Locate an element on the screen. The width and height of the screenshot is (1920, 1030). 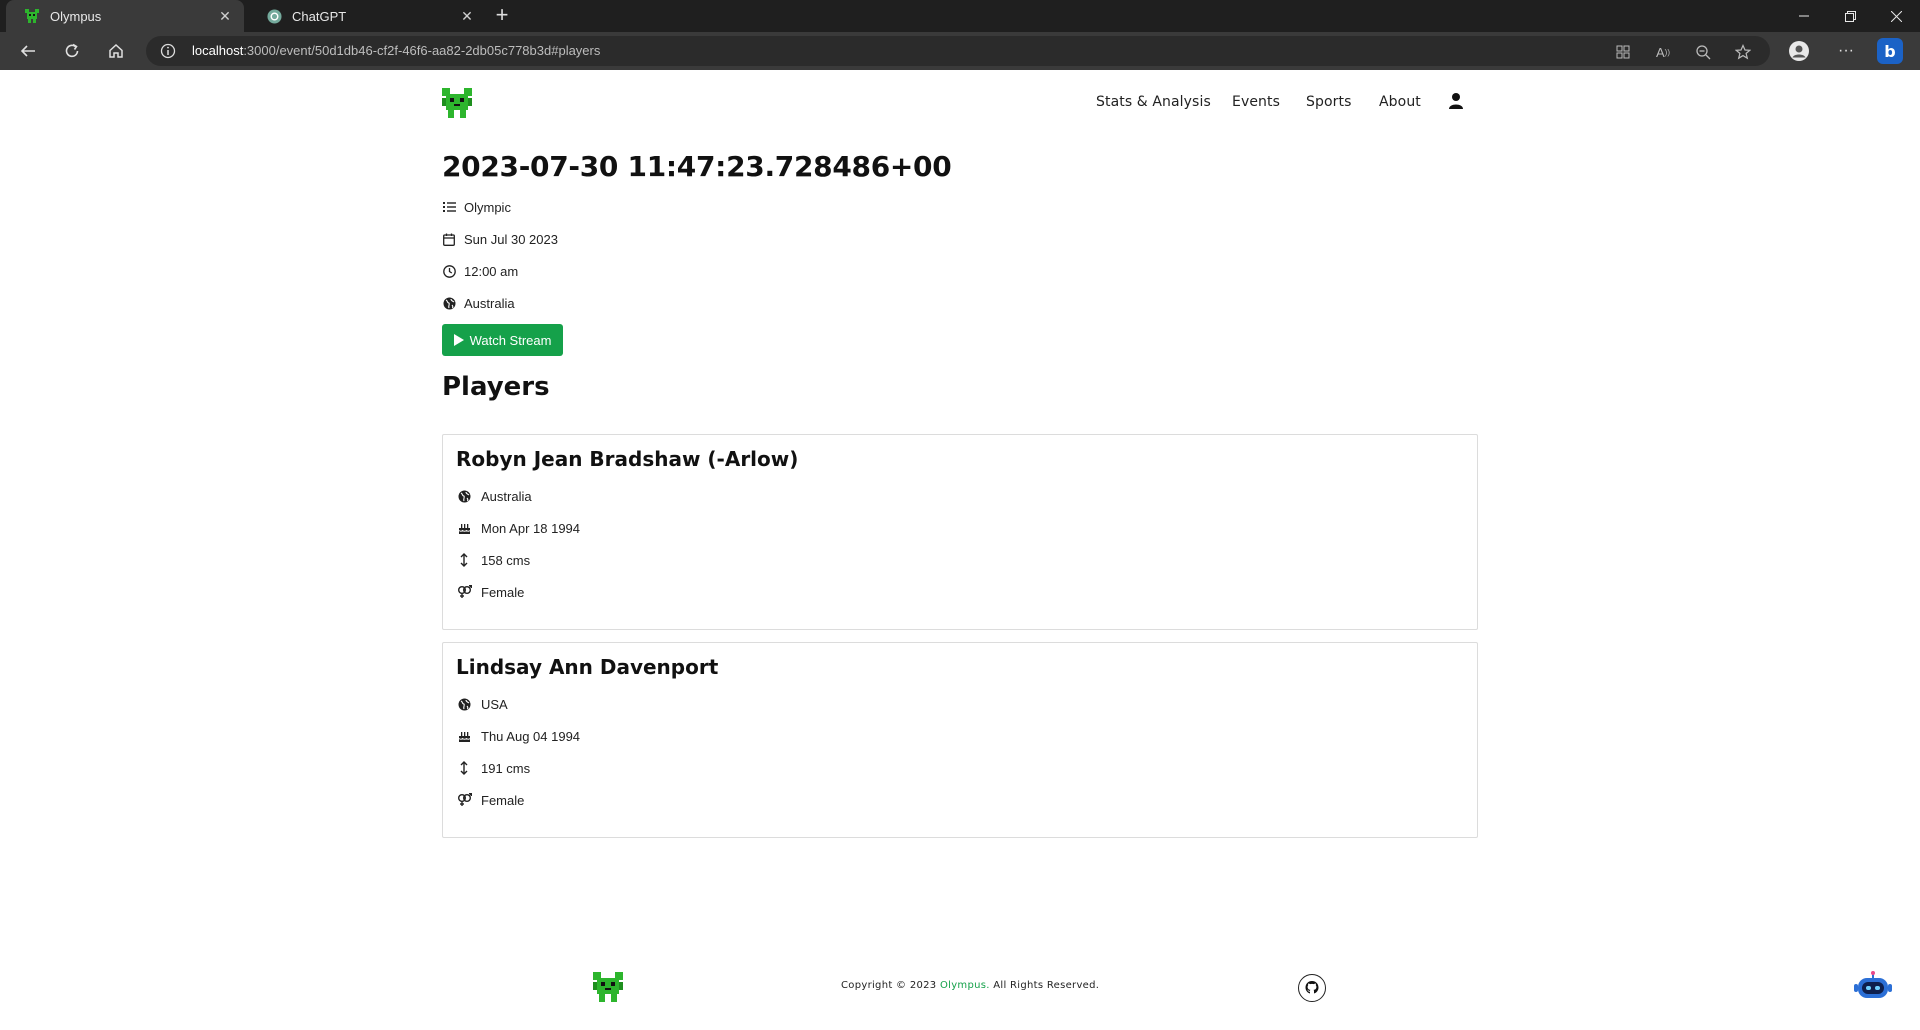
event-category: Olympic is located at coordinates (476, 207).